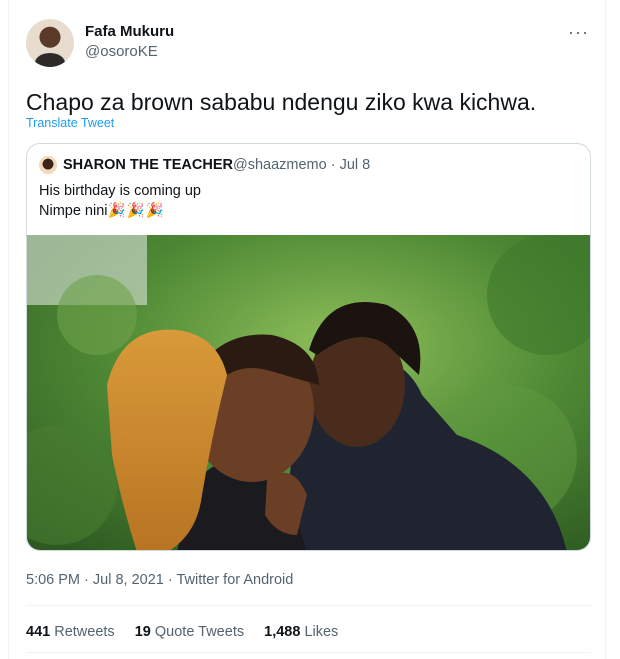 The height and width of the screenshot is (659, 620). What do you see at coordinates (199, 632) in the screenshot?
I see `quote-tweets-label: Quote Tweets` at bounding box center [199, 632].